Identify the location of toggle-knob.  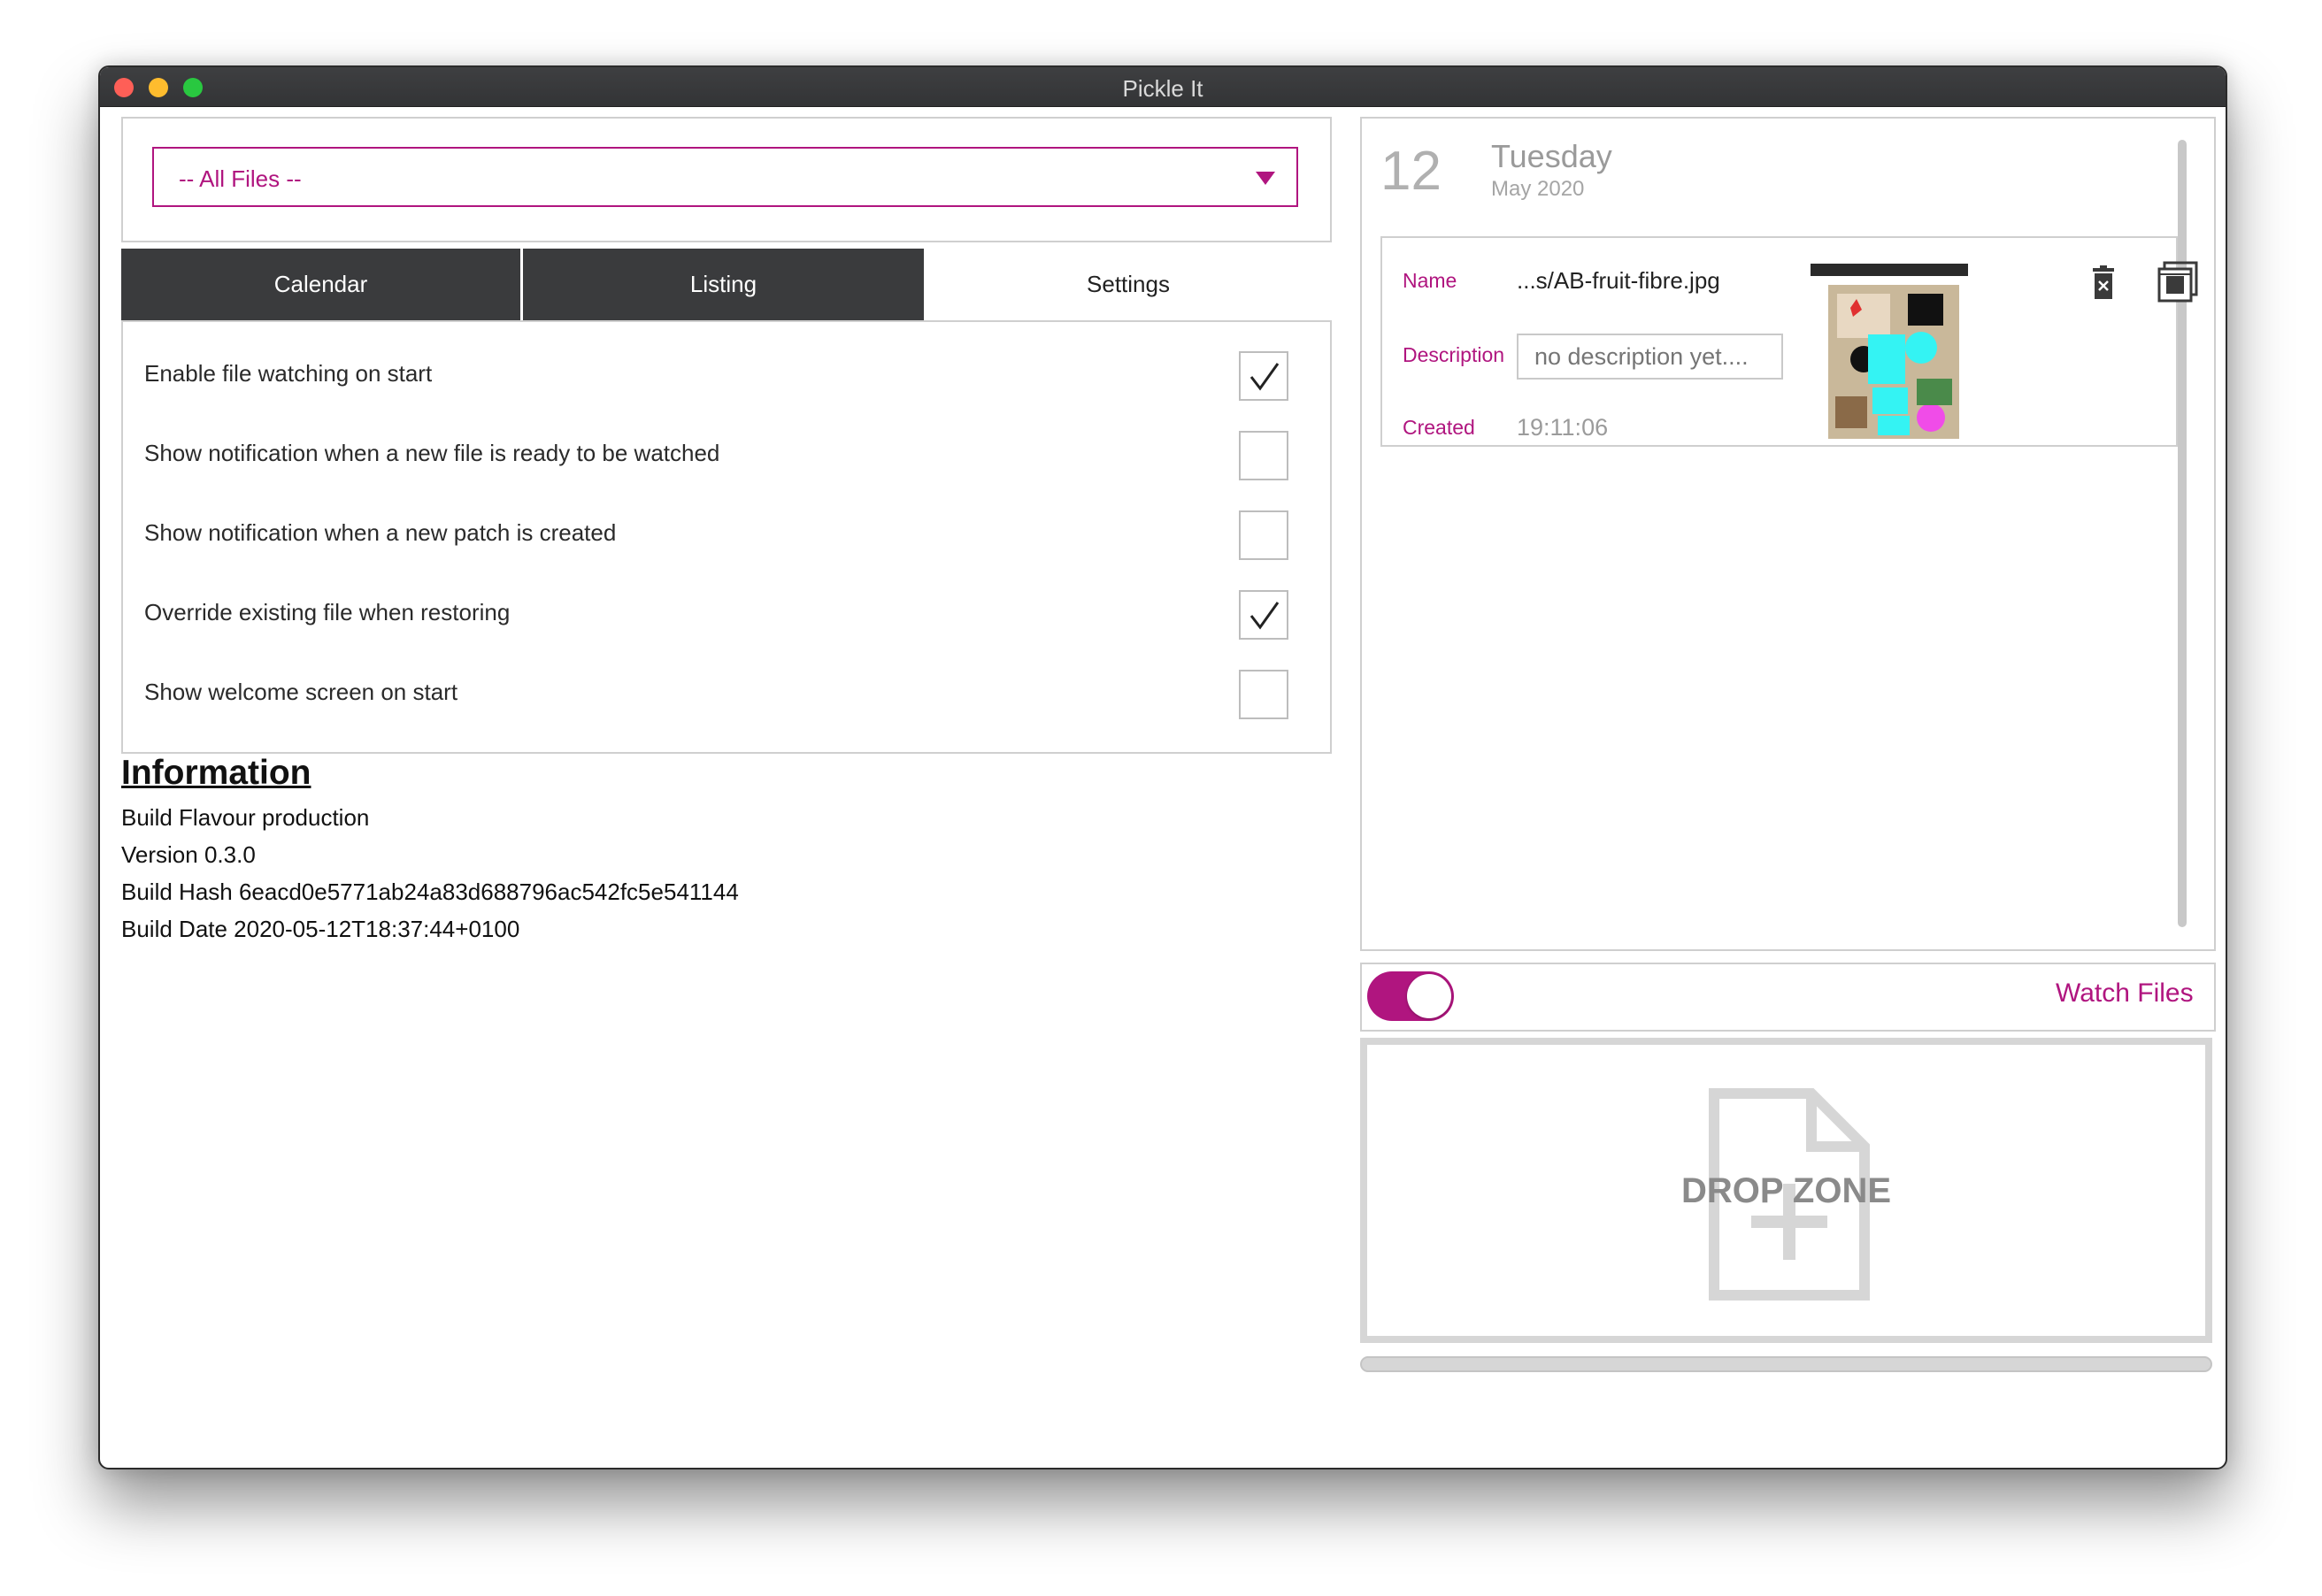
(1429, 996).